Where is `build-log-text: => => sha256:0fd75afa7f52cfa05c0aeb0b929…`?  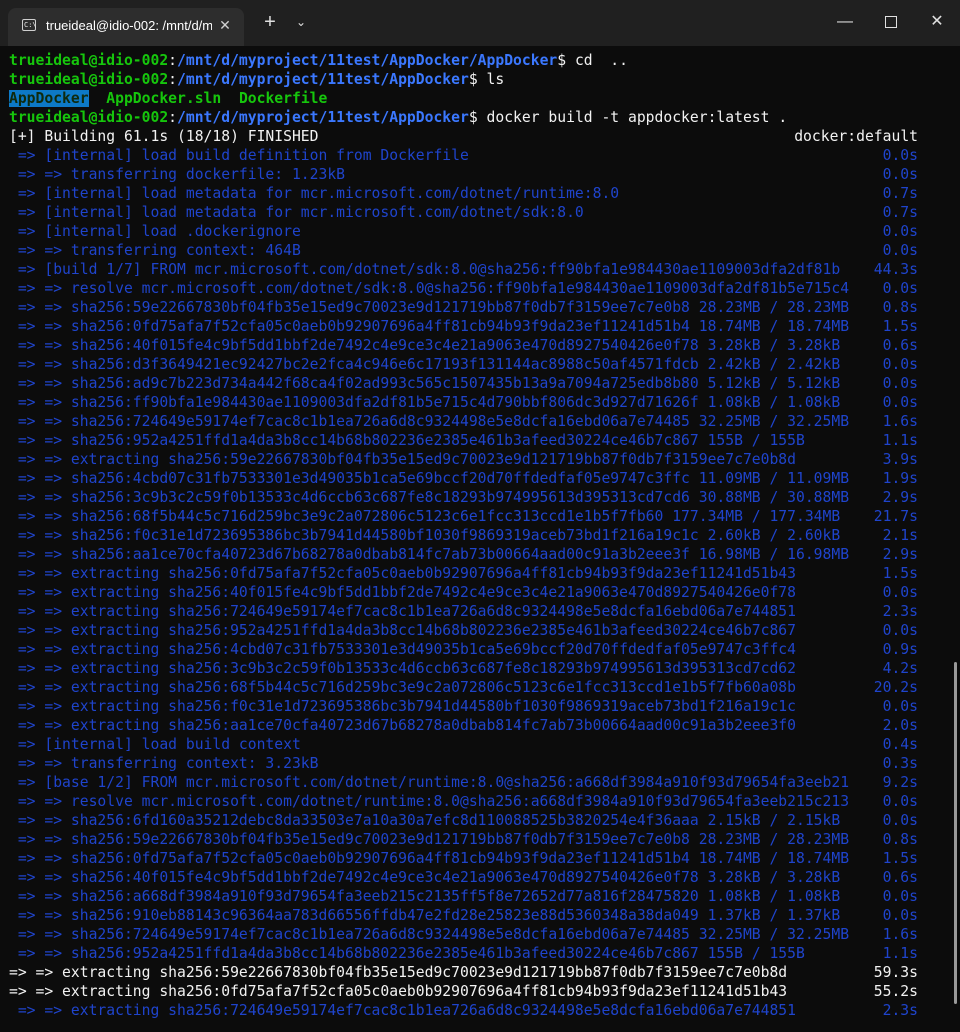
build-log-text: => => sha256:0fd75afa7f52cfa05c0aeb0b929… is located at coordinates (429, 326).